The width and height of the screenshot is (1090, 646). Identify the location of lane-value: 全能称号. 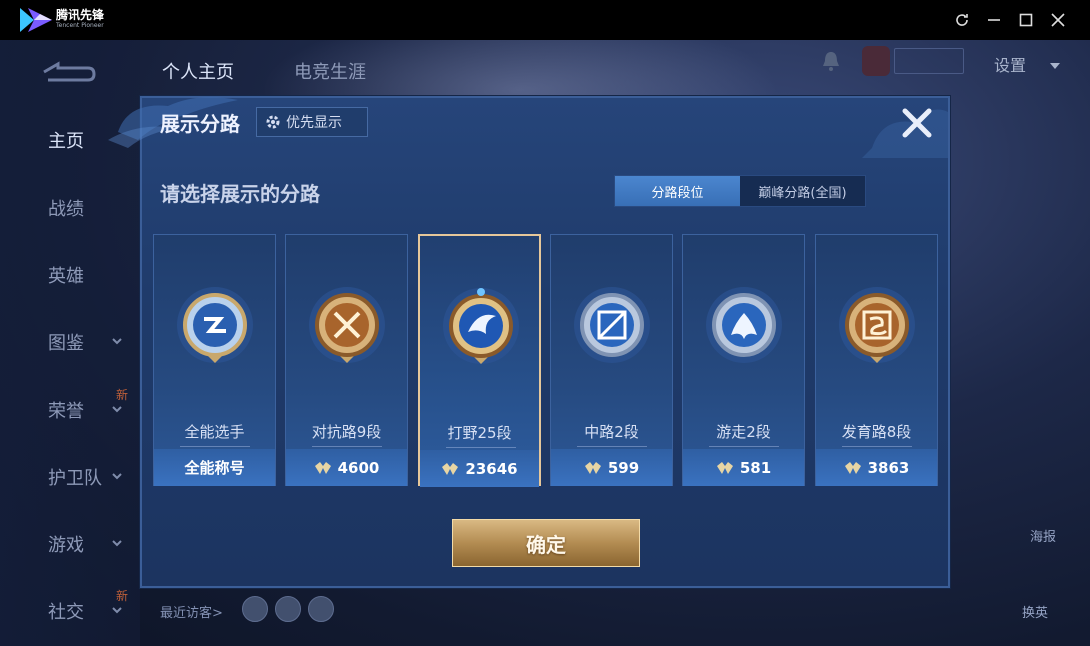
(214, 467).